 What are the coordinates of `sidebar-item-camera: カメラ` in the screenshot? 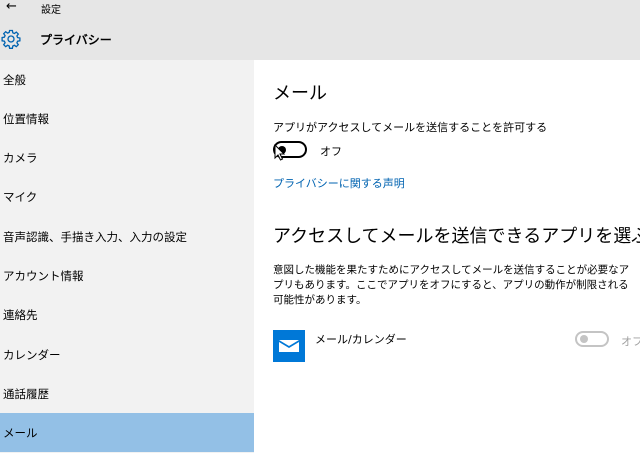 It's located at (127, 157).